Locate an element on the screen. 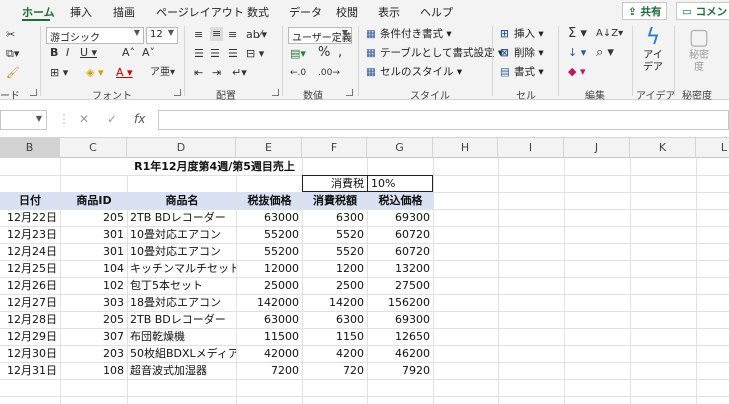 The height and width of the screenshot is (404, 729). insert-cells-button: ⊞ 挿入 ▾ is located at coordinates (522, 34).